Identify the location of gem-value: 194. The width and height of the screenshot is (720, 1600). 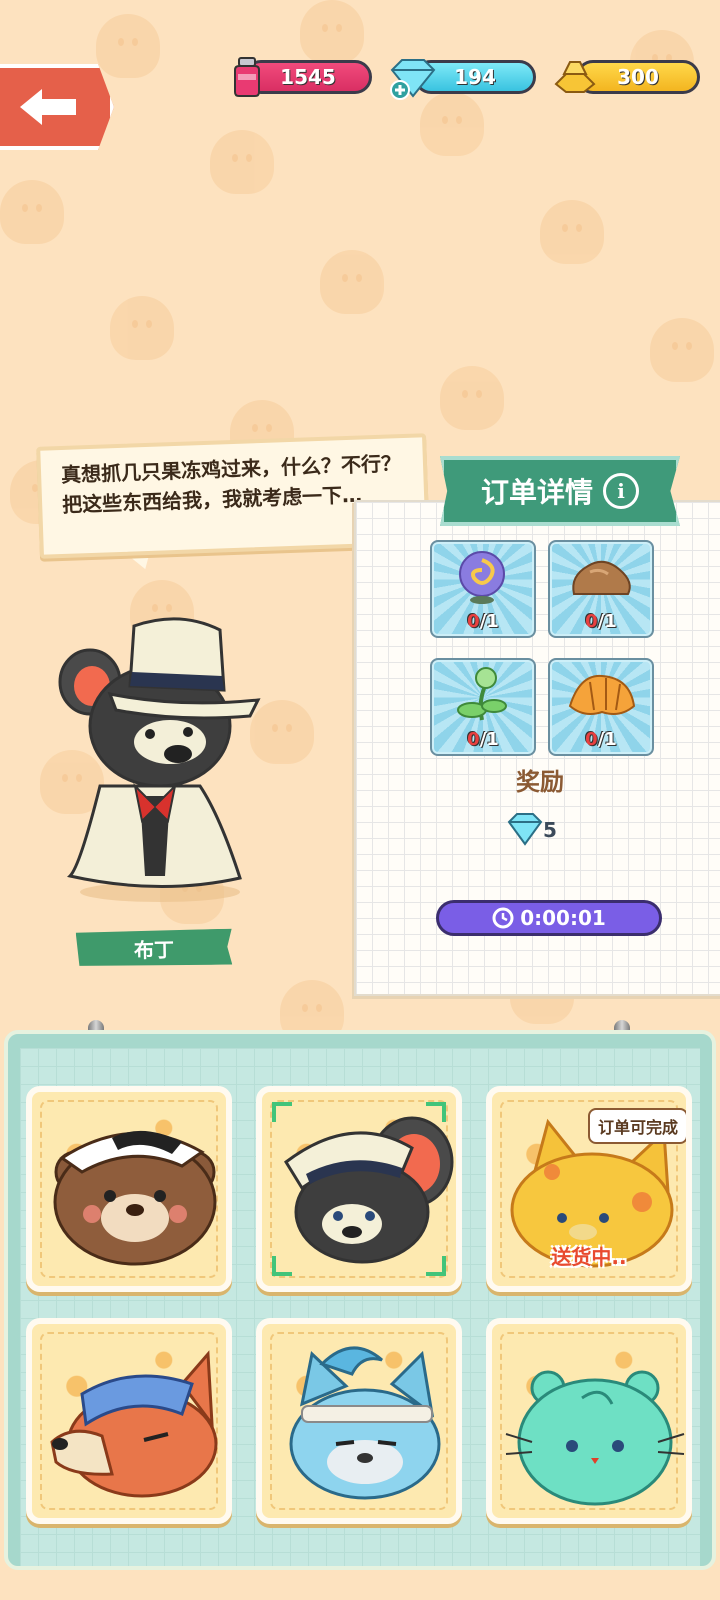
(475, 77).